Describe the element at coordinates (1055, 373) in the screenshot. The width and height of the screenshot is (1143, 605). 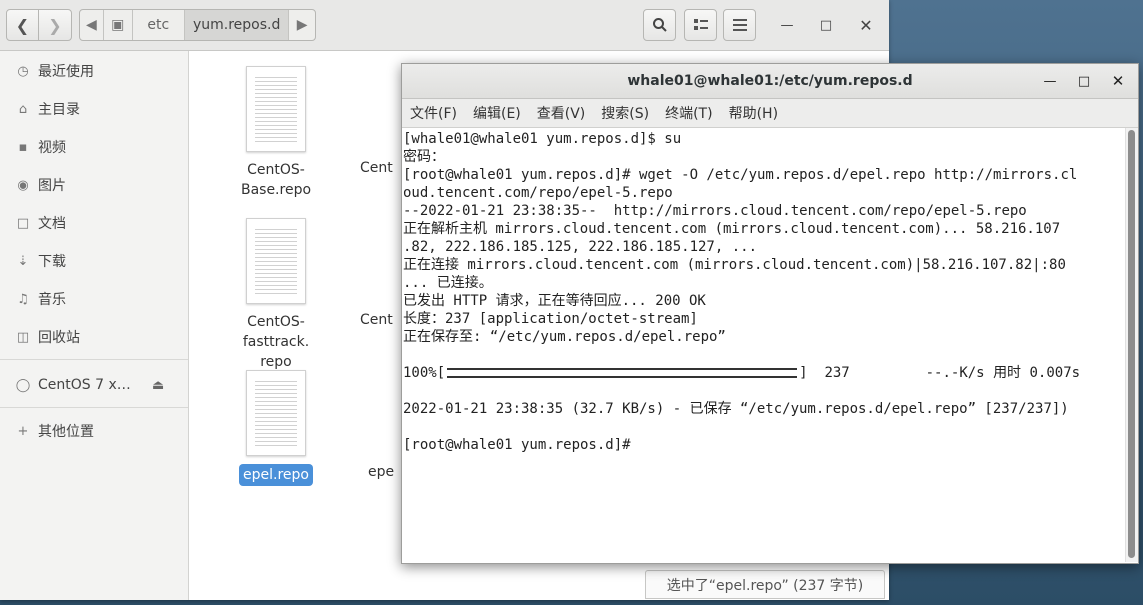
I see `progress-eta: 0.007s` at that location.